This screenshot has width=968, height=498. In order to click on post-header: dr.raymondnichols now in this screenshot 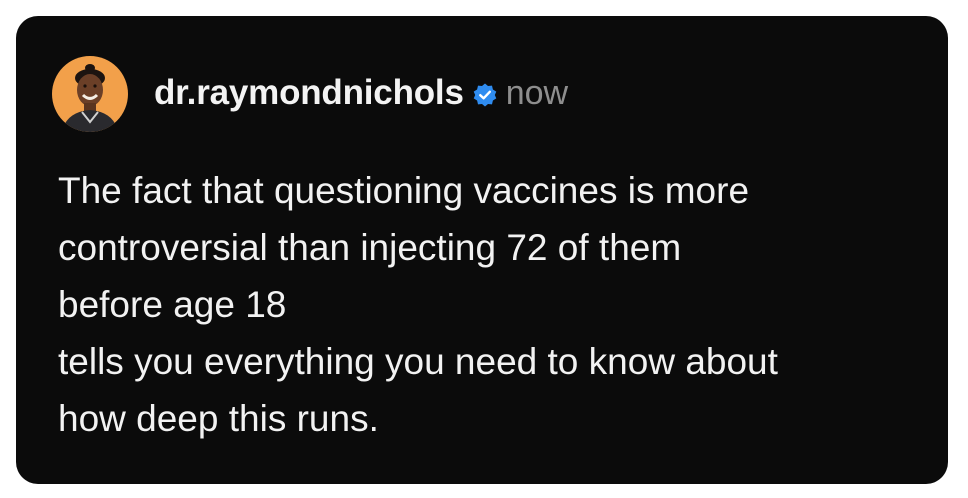, I will do `click(310, 94)`.